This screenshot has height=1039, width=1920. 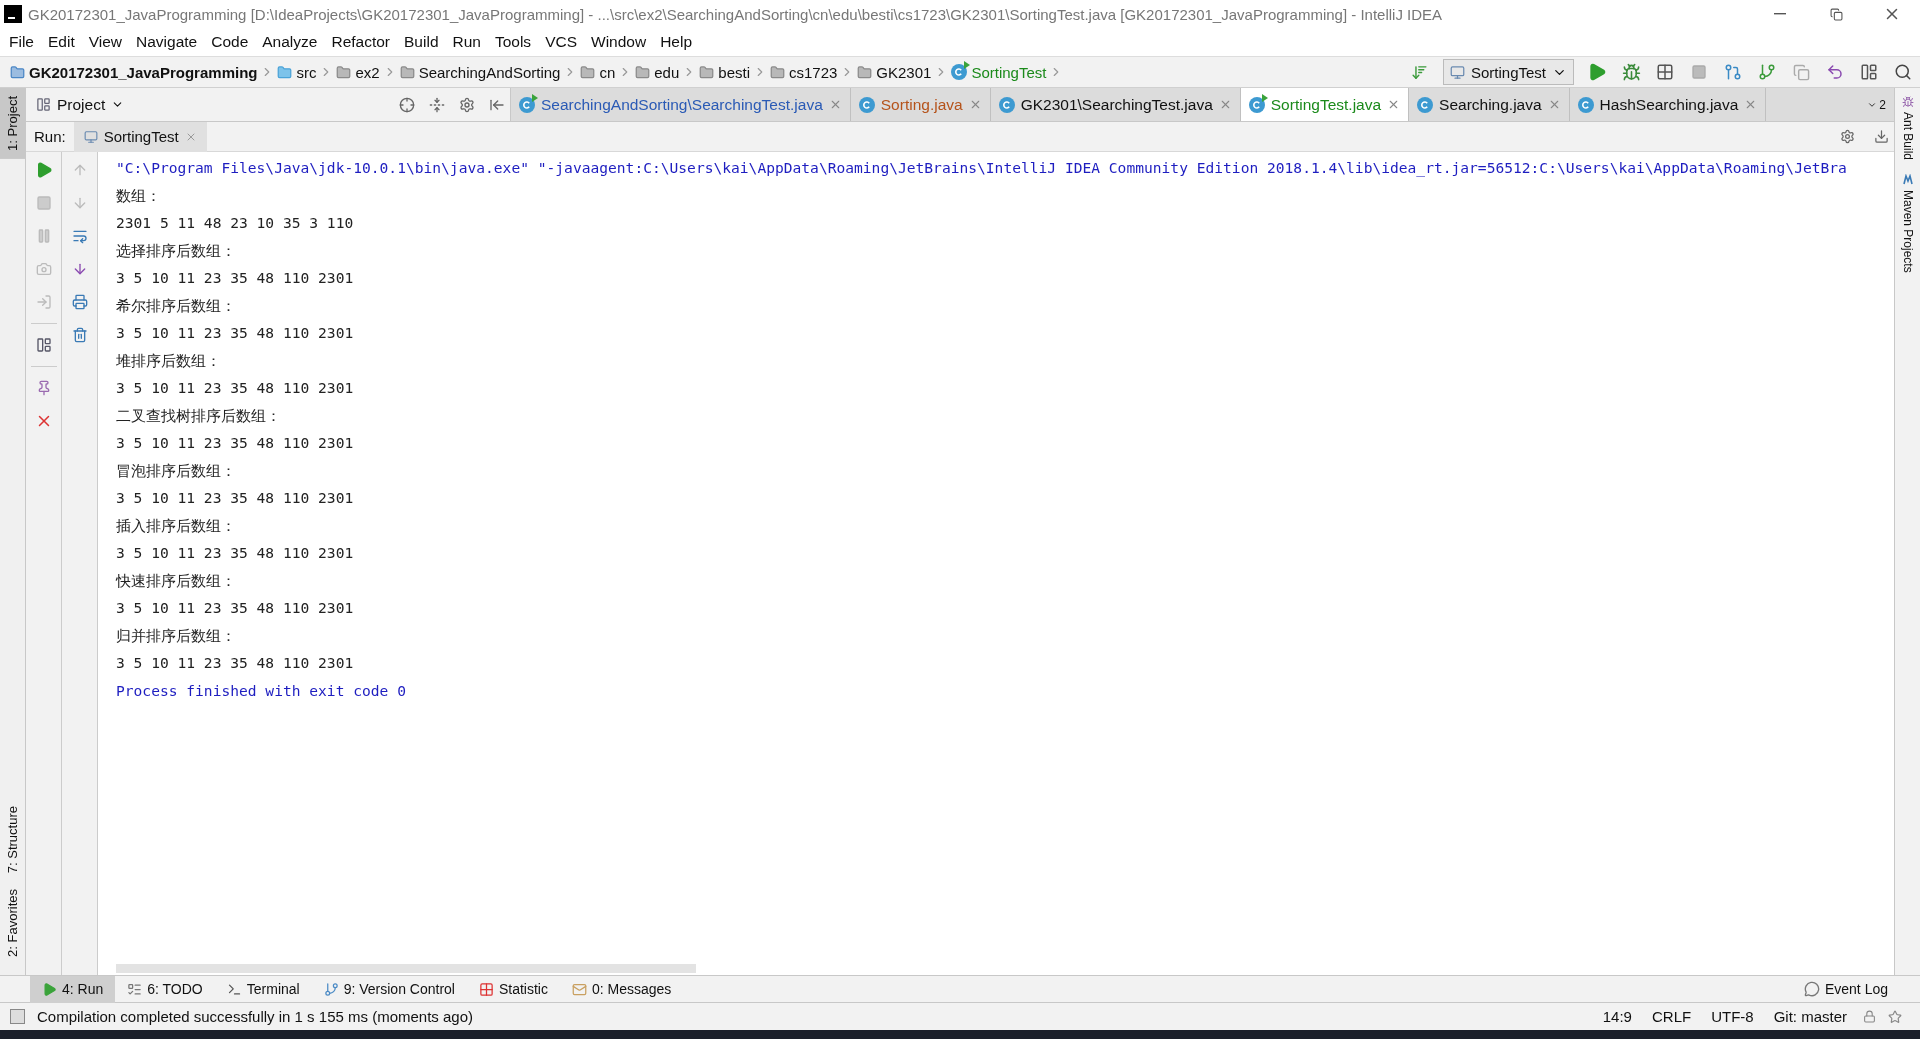 I want to click on breadcrumb: GK20172301_JavaProgramming, so click(x=134, y=72).